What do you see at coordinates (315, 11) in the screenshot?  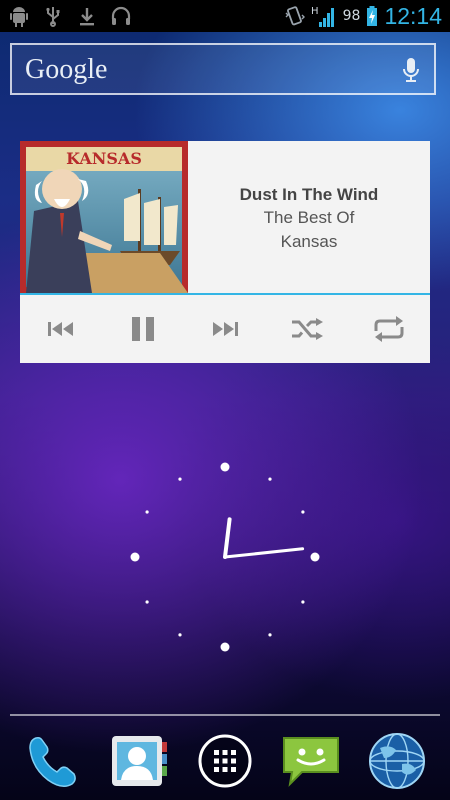 I see `network-type: H` at bounding box center [315, 11].